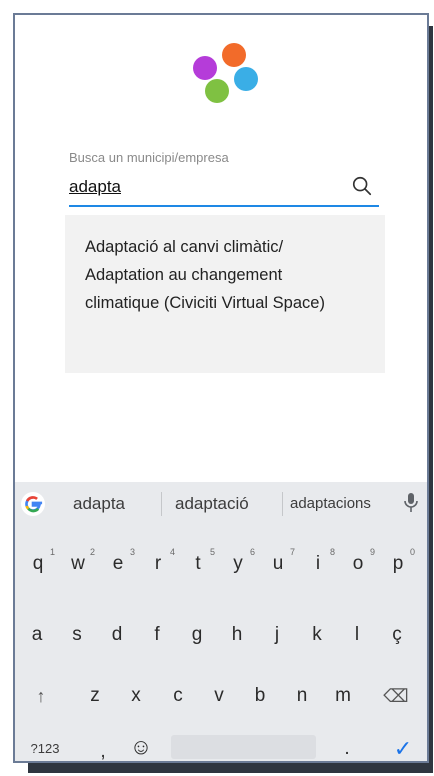  Describe the element at coordinates (205, 68) in the screenshot. I see `logo-dot-purple` at that location.